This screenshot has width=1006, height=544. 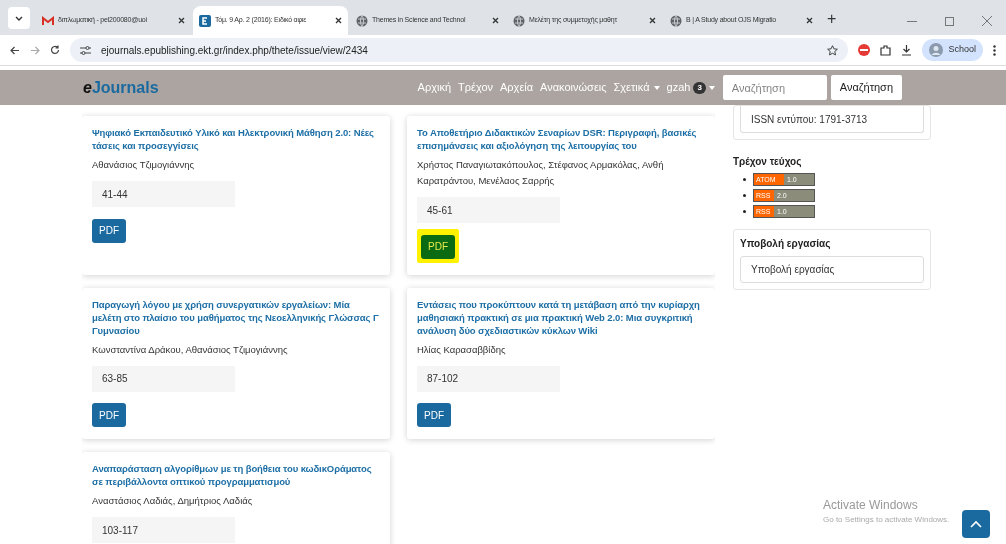 What do you see at coordinates (886, 50) in the screenshot?
I see `extensions-icon` at bounding box center [886, 50].